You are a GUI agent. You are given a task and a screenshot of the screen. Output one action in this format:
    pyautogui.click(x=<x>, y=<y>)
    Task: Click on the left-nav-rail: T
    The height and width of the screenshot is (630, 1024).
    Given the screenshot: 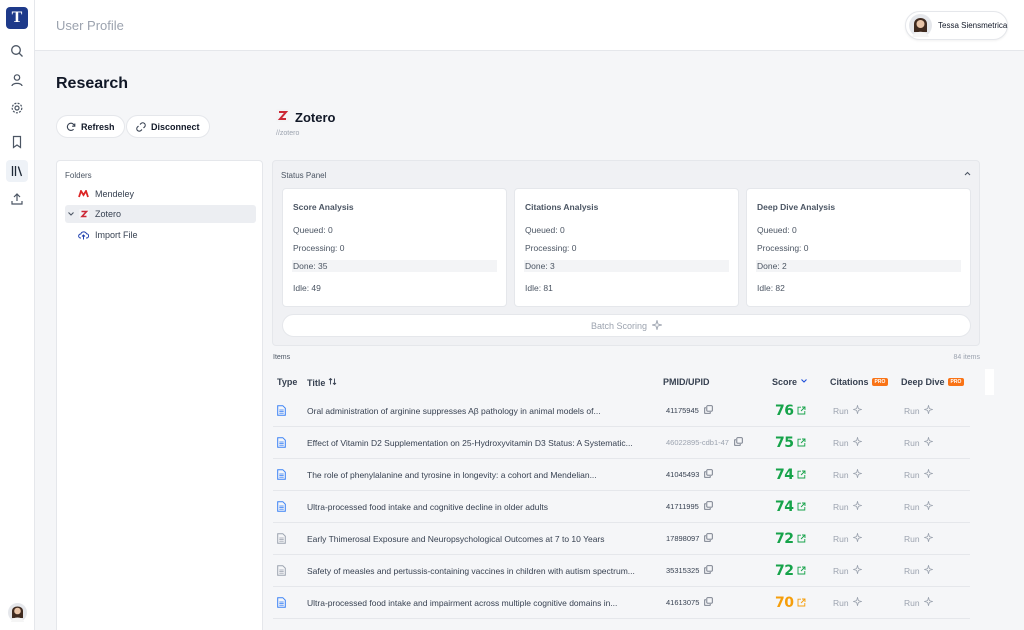 What is the action you would take?
    pyautogui.click(x=17, y=315)
    